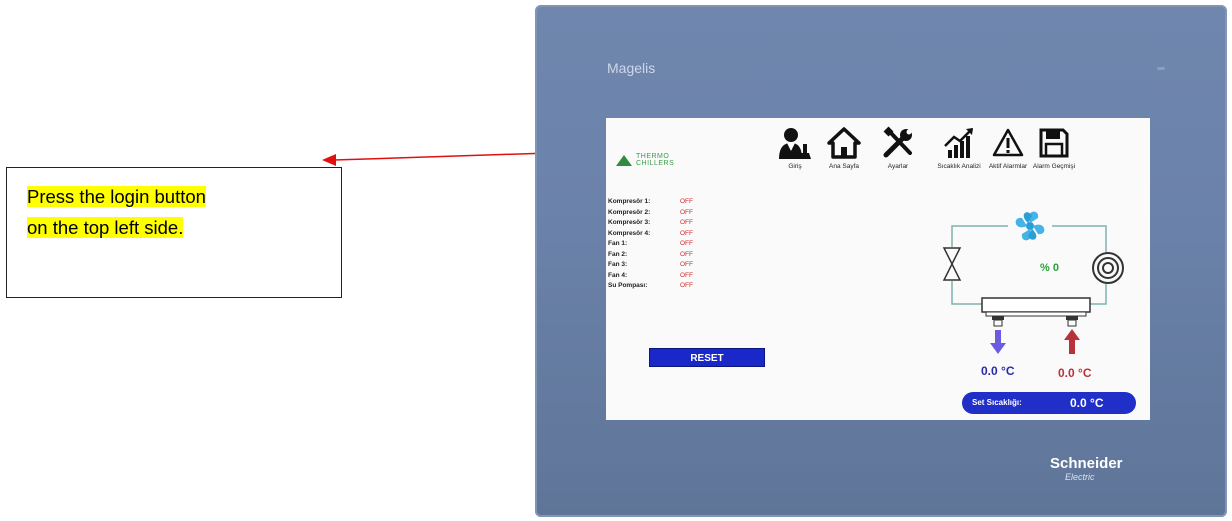 The image size is (1232, 521). What do you see at coordinates (650, 201) in the screenshot?
I see `status-row-compressor-1: Kompresör 1: OFF` at bounding box center [650, 201].